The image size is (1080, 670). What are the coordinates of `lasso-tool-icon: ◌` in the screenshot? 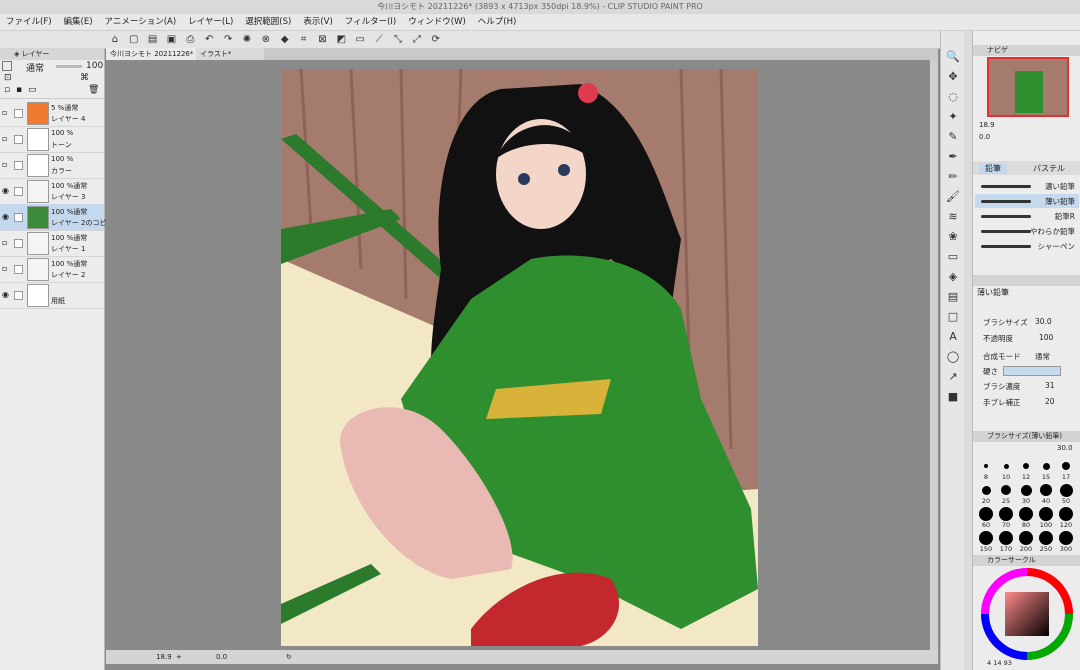 It's located at (953, 97).